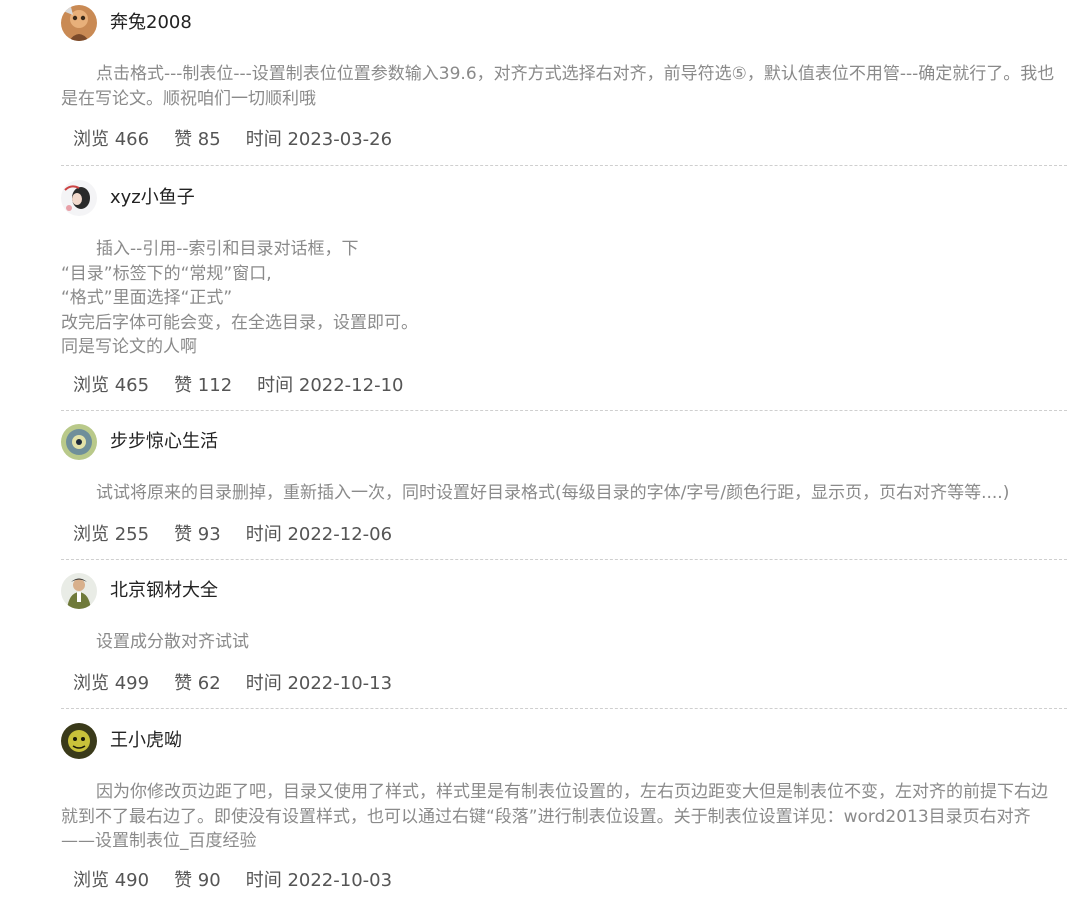  What do you see at coordinates (111, 139) in the screenshot?
I see `view-count: 浏览 466` at bounding box center [111, 139].